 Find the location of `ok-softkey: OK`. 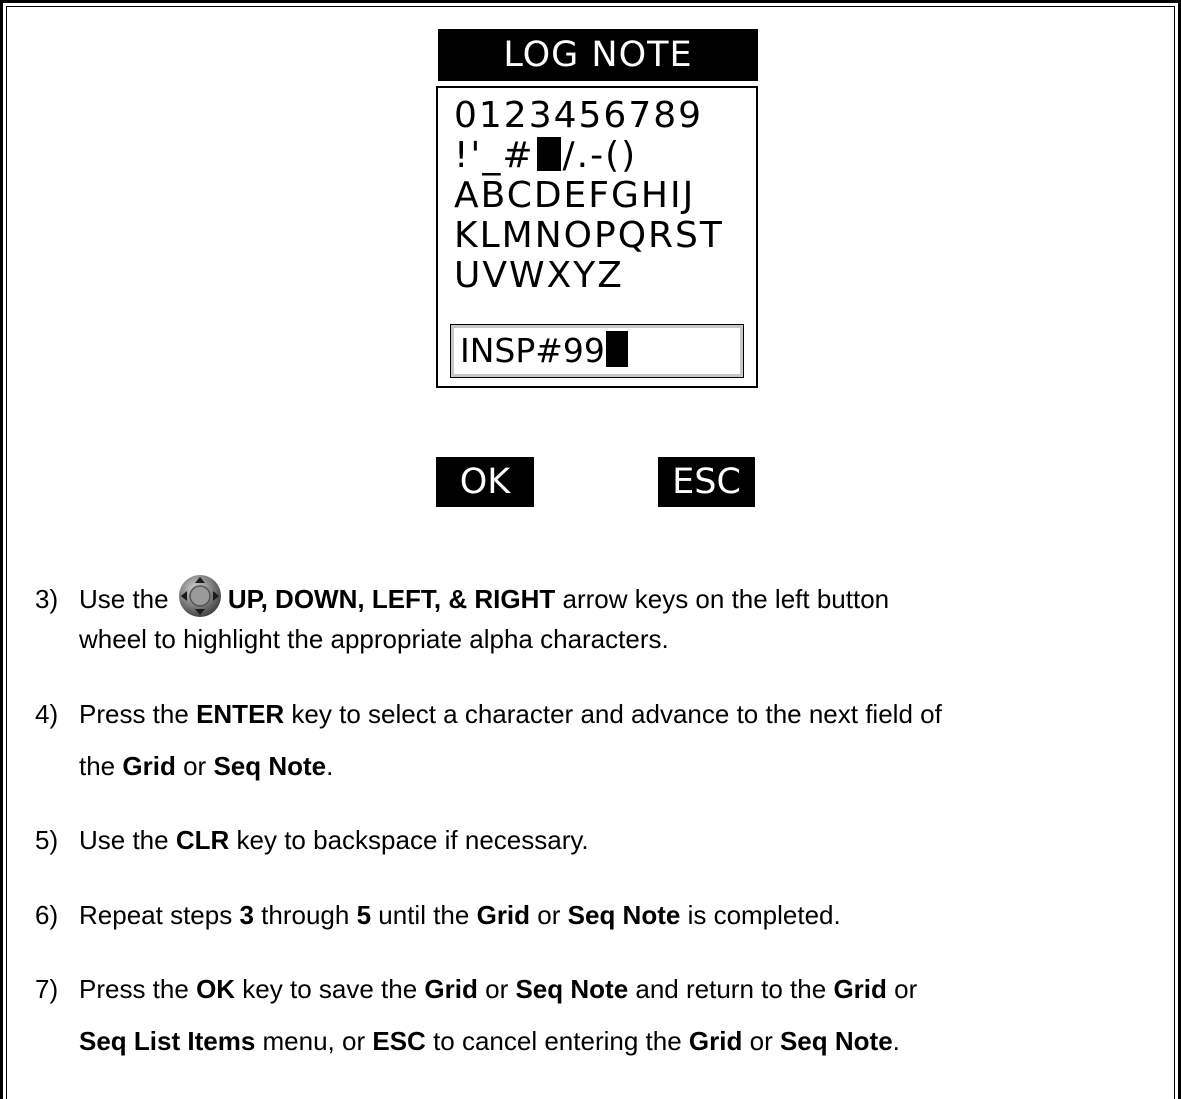

ok-softkey: OK is located at coordinates (485, 482).